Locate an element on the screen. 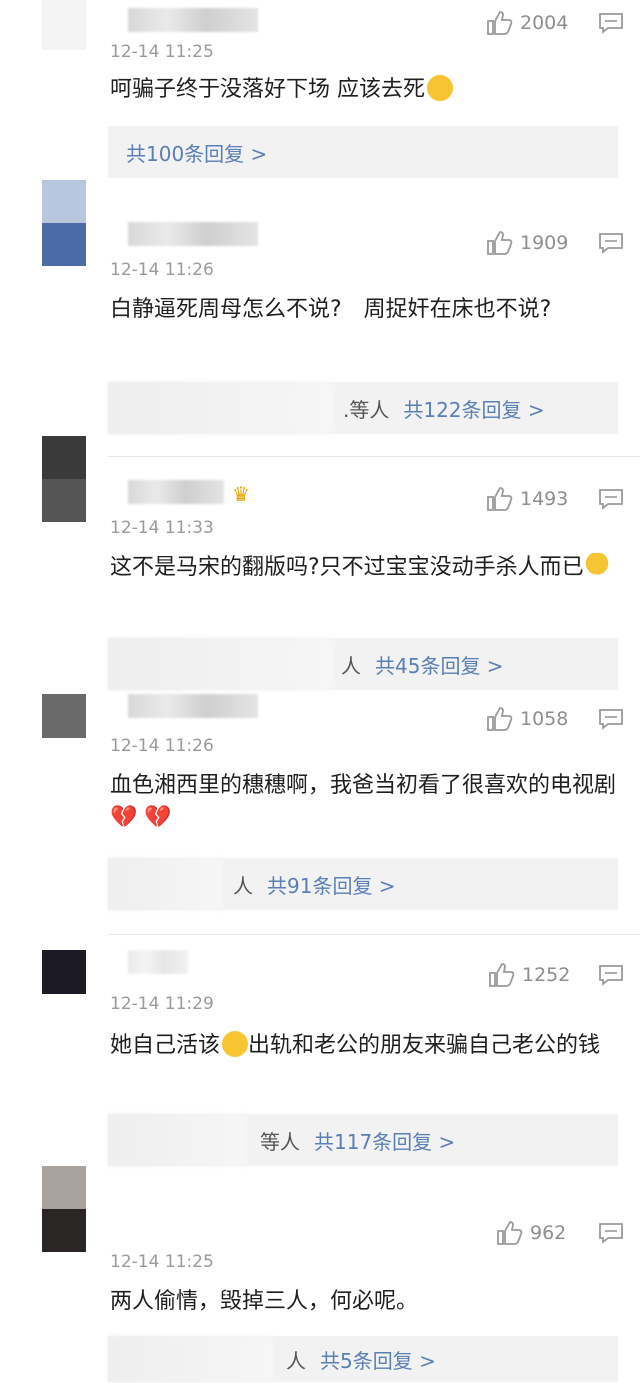 The image size is (640, 1383). reply-link: 共5条回复 > is located at coordinates (378, 1359).